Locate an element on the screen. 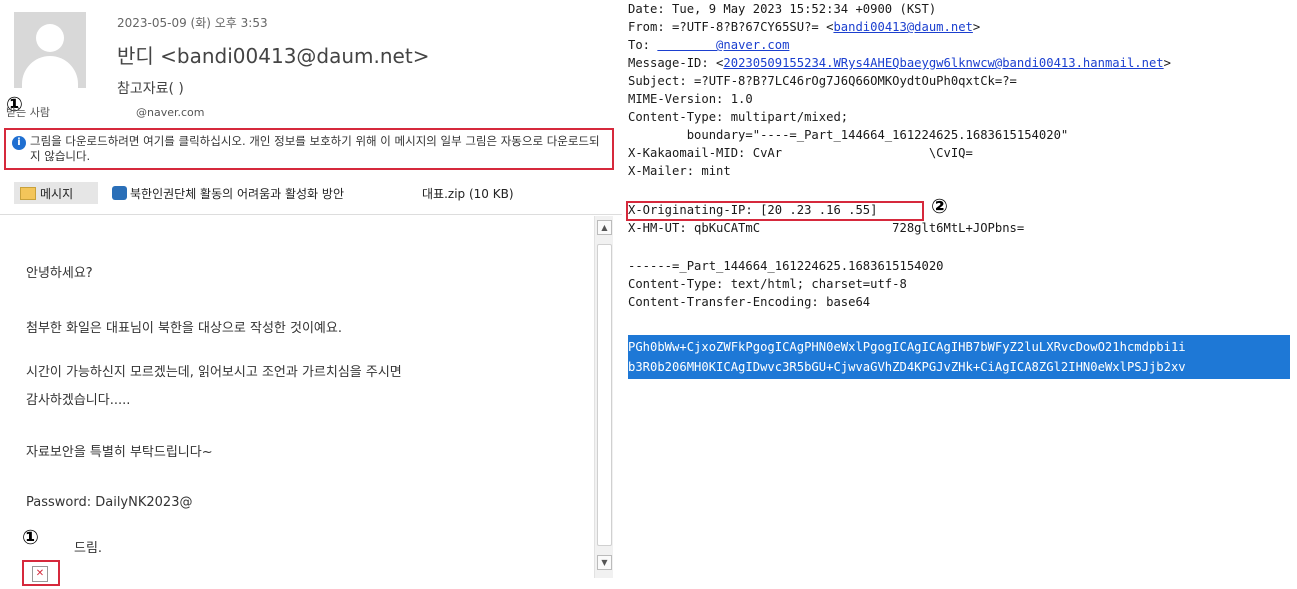 The height and width of the screenshot is (589, 1297). body-line: 첨부한 화일은 대표님이 북한을 대상으로 작성한 것이예요. is located at coordinates (184, 328).